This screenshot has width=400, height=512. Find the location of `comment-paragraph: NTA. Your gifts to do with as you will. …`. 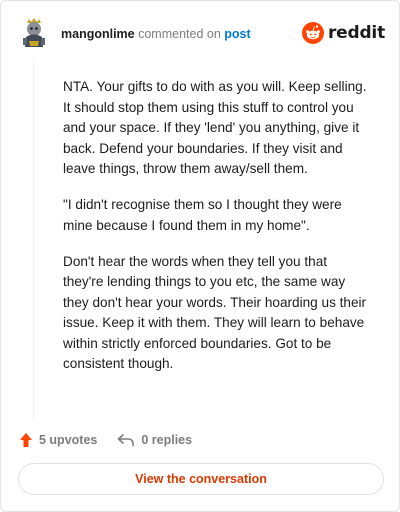

comment-paragraph: NTA. Your gifts to do with as you will. … is located at coordinates (215, 127).